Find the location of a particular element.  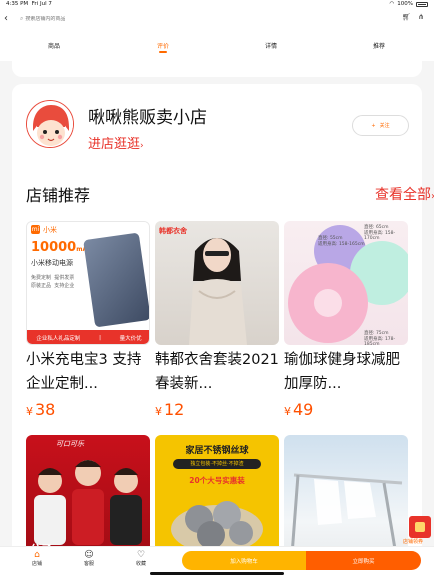

product-card: 可口可乐 分子 is located at coordinates (88, 497).